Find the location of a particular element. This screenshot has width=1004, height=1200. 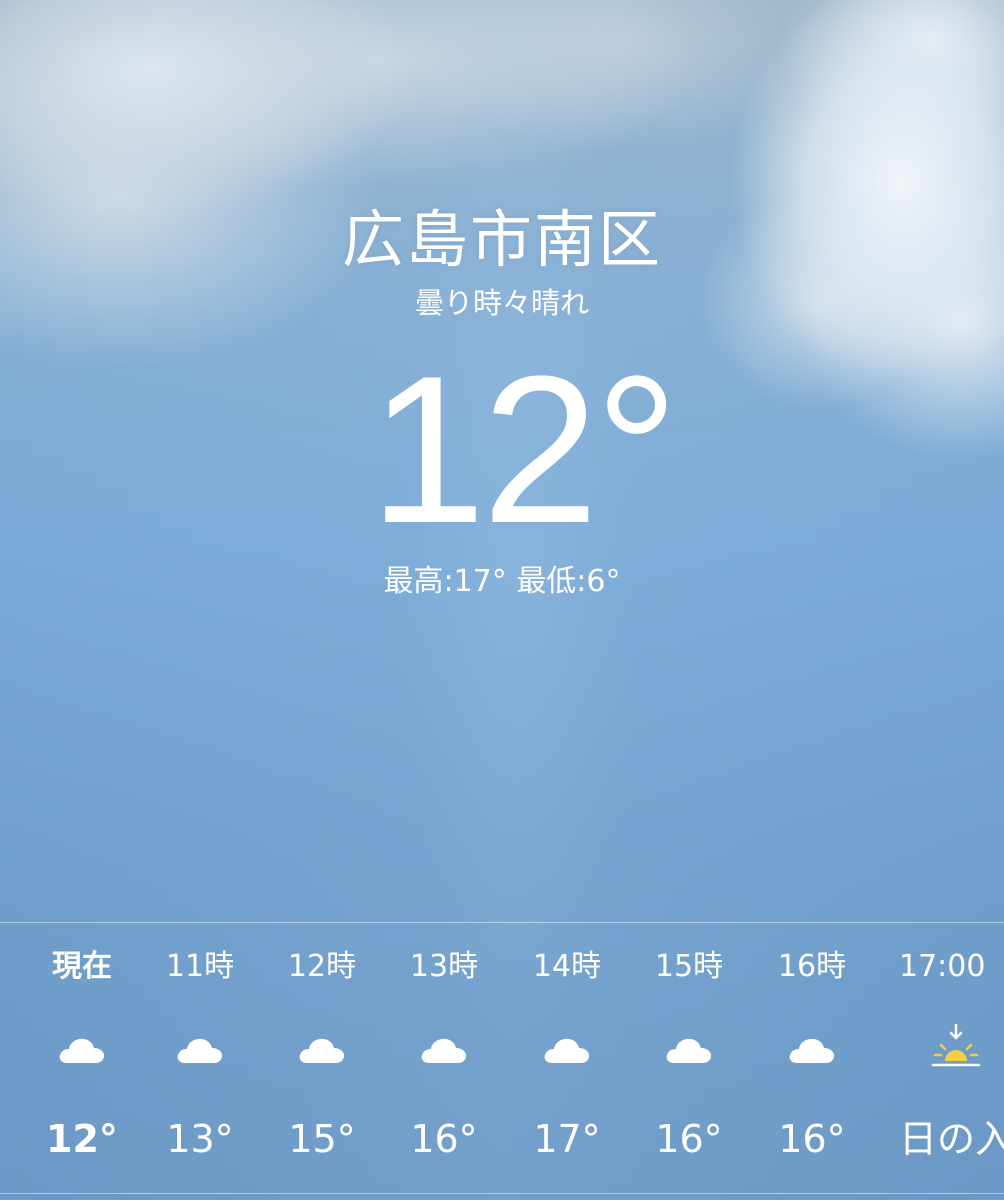

high-low-temperature: 最高:17° 最低:6° is located at coordinates (502, 582).